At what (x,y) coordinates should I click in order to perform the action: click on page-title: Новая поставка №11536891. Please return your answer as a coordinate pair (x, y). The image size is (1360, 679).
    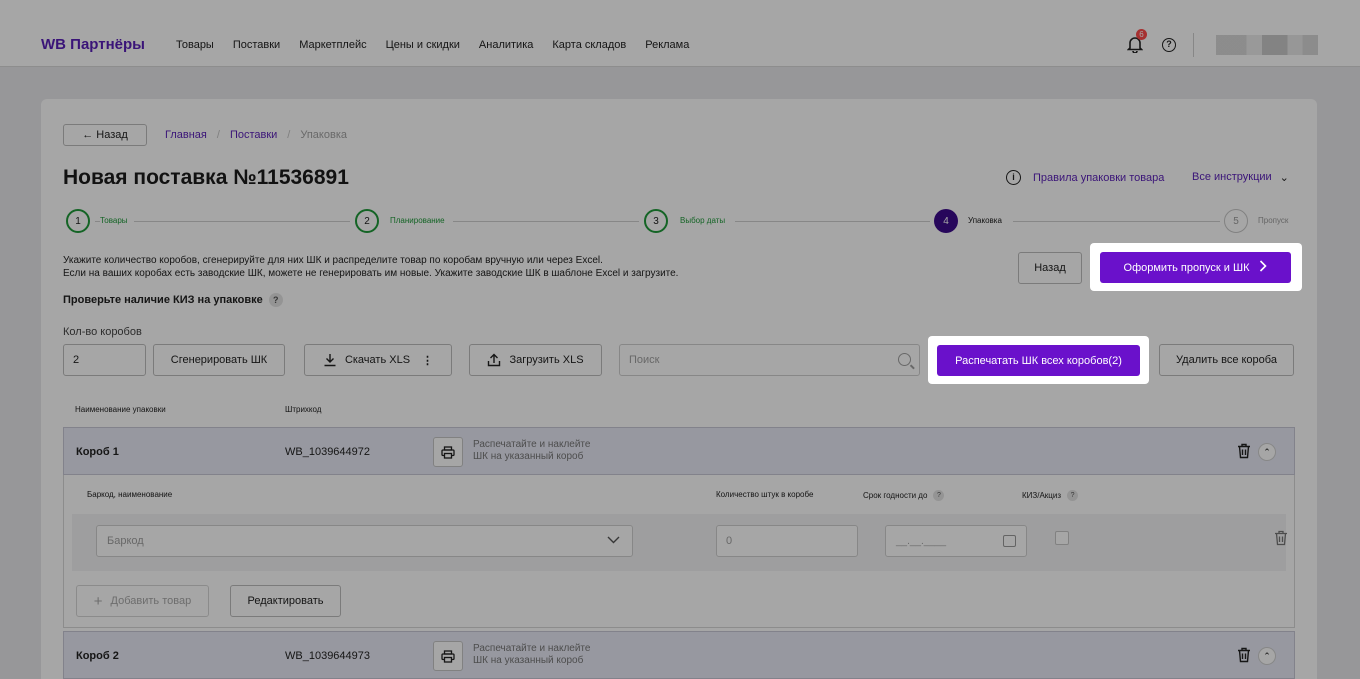
    Looking at the image, I should click on (206, 177).